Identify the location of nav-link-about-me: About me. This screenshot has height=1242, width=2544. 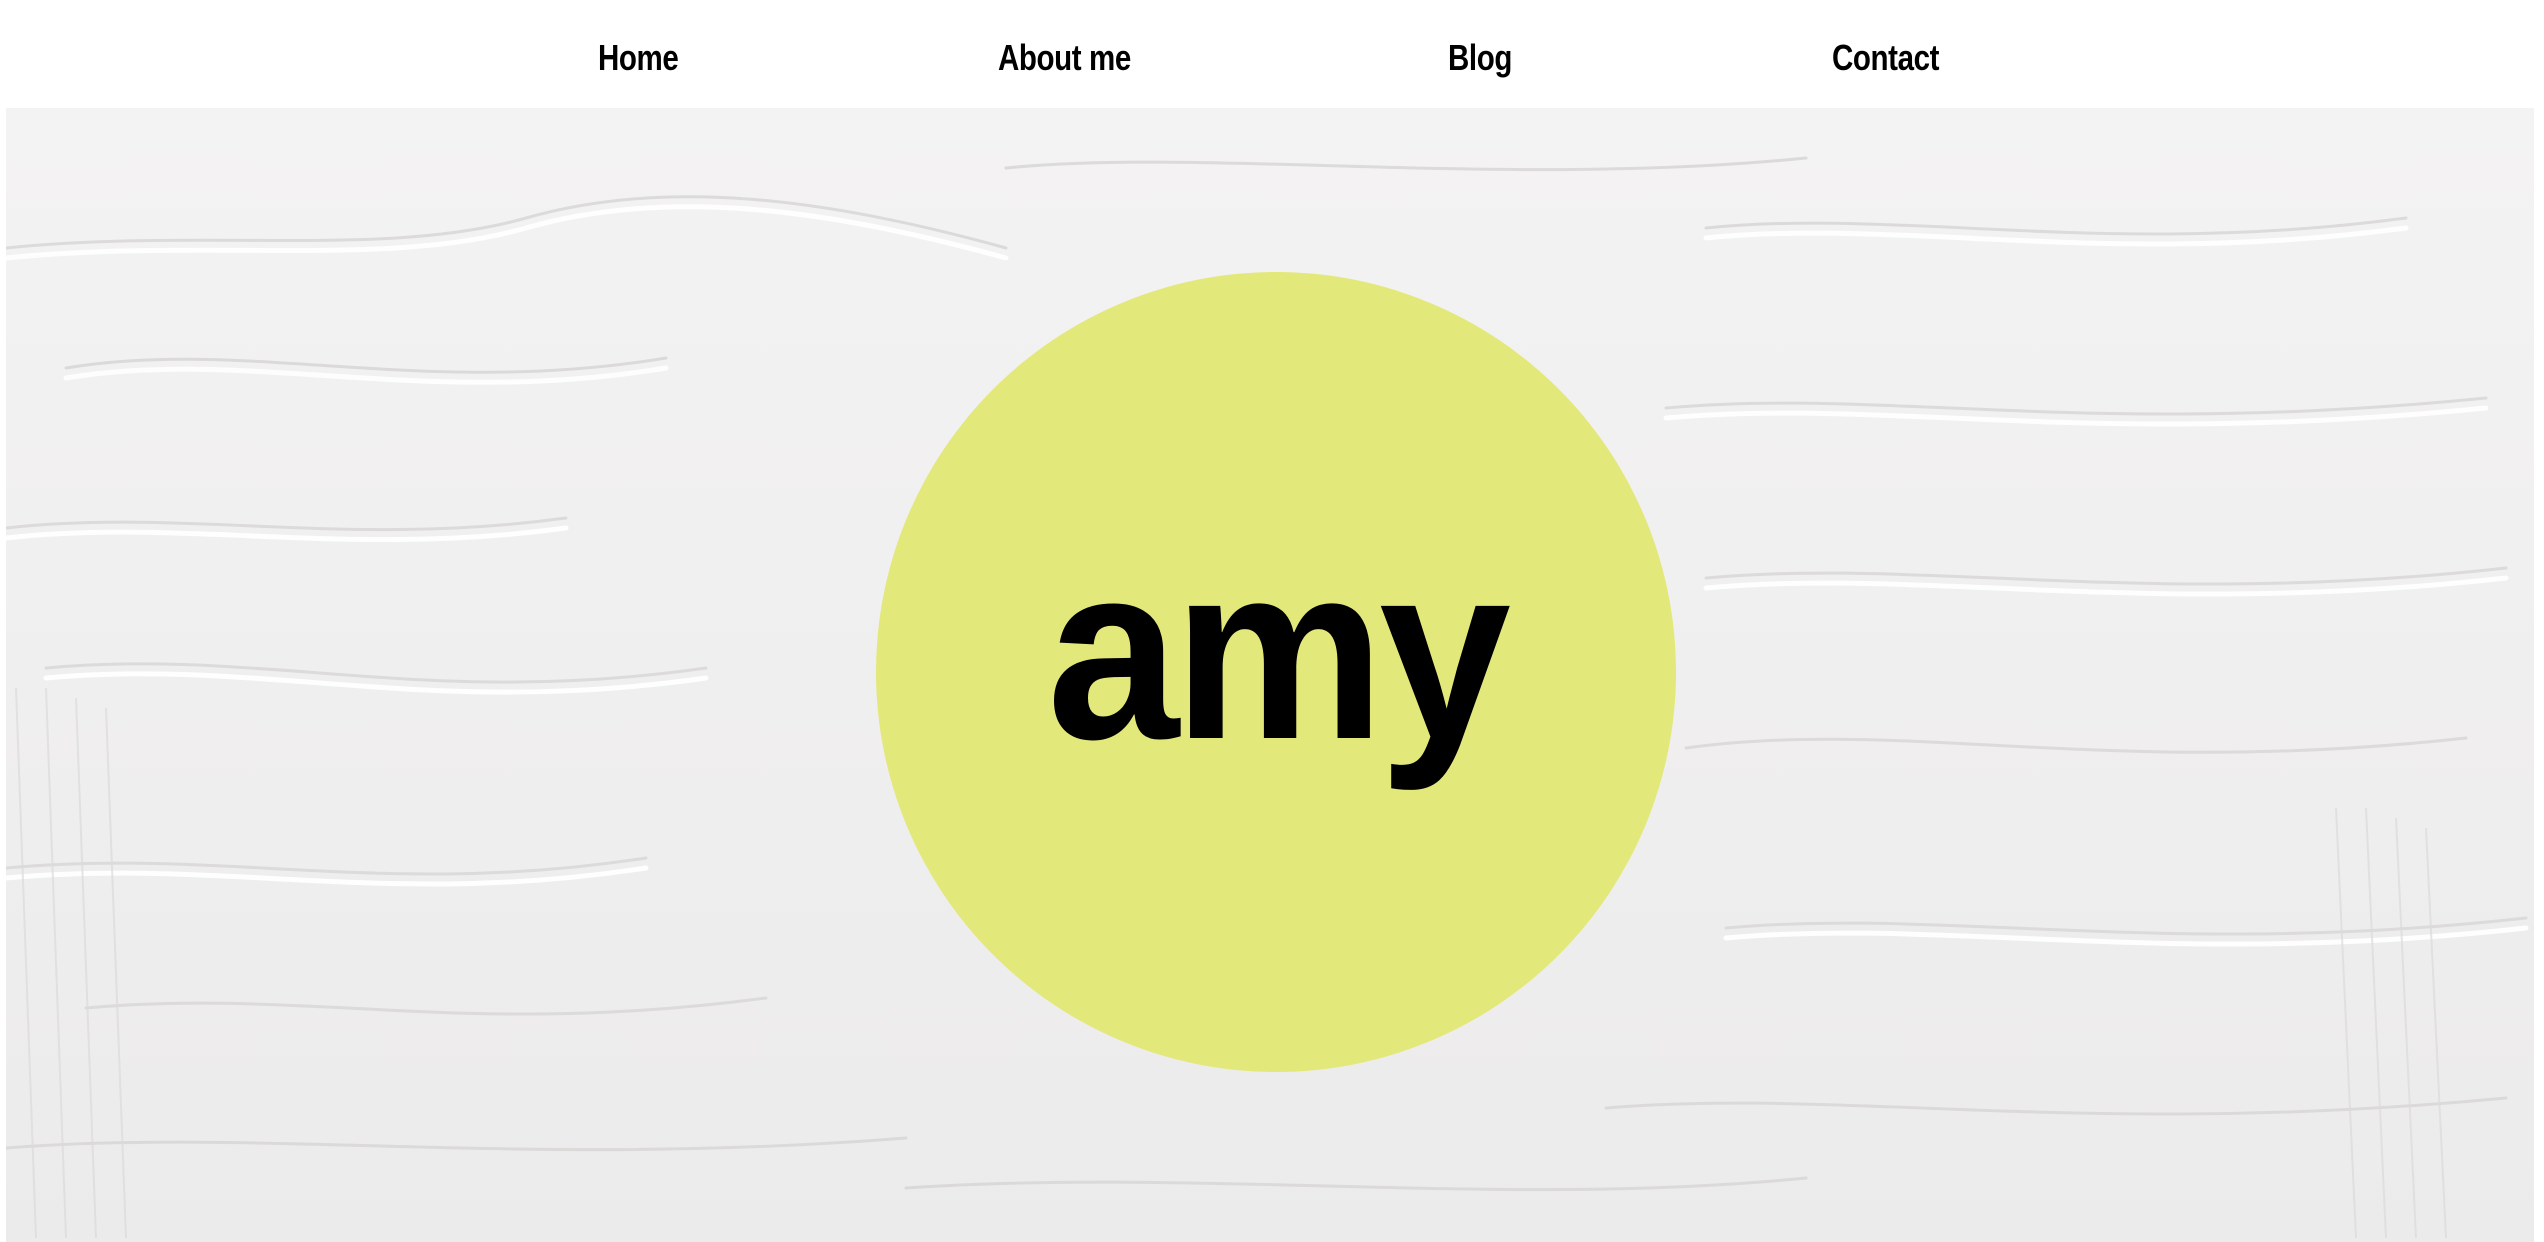
(1064, 58).